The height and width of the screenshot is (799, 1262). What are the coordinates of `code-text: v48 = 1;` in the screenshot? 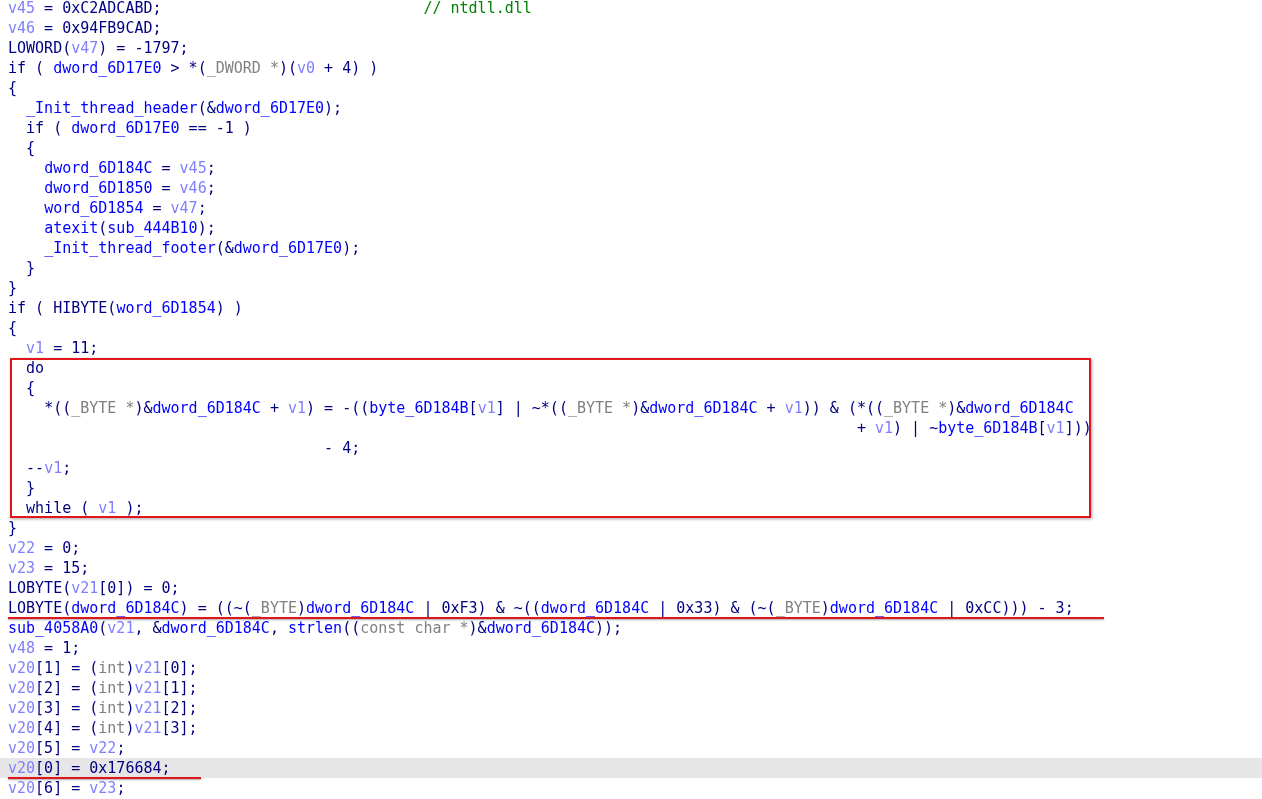 It's located at (44, 648).